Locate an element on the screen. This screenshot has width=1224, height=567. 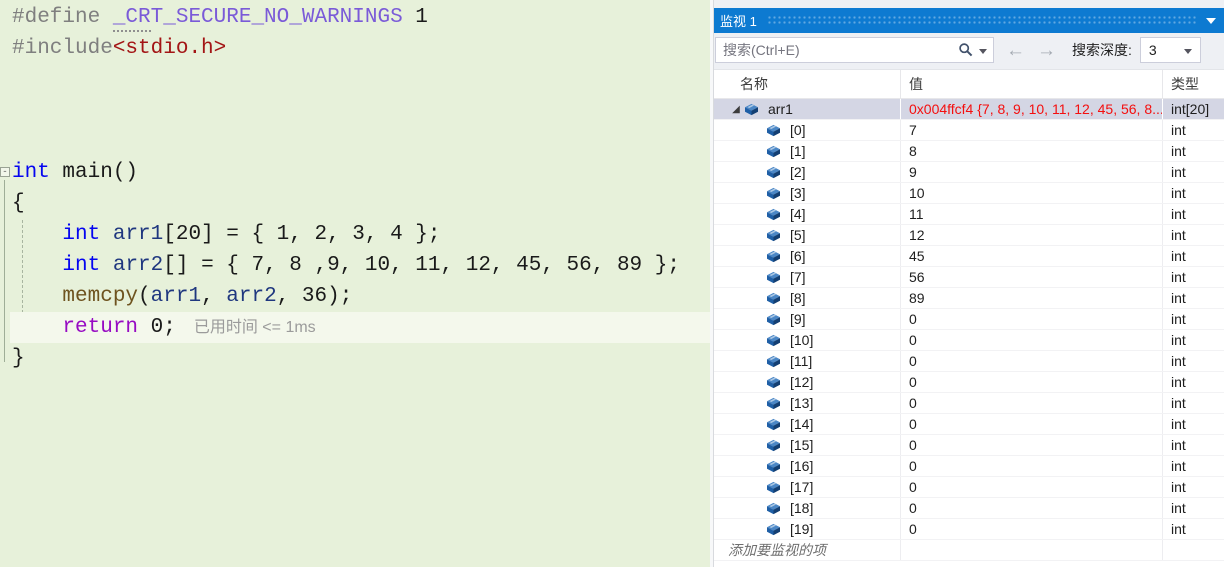
add-watch-label: 添加要监视的项 is located at coordinates (777, 550).